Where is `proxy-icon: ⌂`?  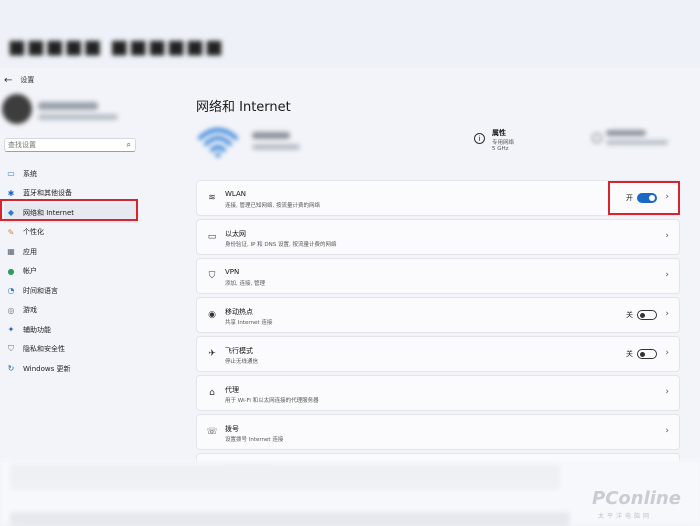 proxy-icon: ⌂ is located at coordinates (212, 393).